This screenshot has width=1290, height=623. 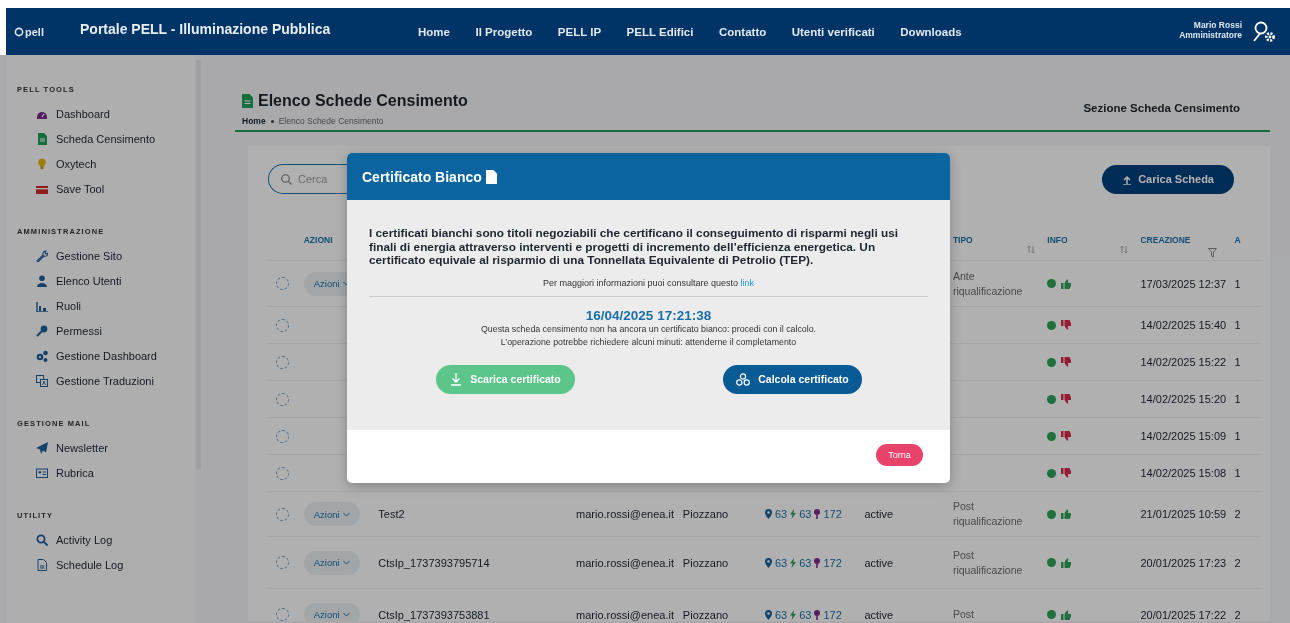 I want to click on column-header: INFO, so click(x=1057, y=240).